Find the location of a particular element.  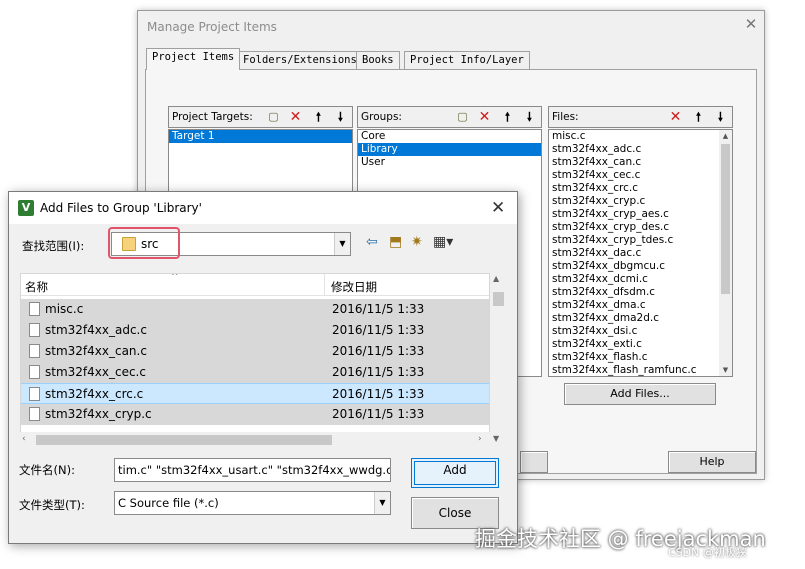

list-item: Target 1 is located at coordinates (260, 136).